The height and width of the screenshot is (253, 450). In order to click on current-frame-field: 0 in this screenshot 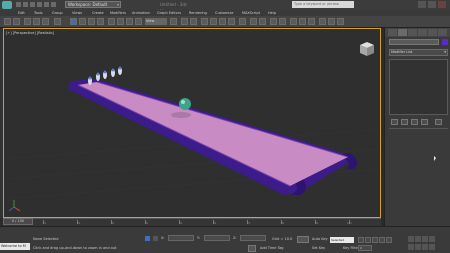, I will do `click(365, 248)`.